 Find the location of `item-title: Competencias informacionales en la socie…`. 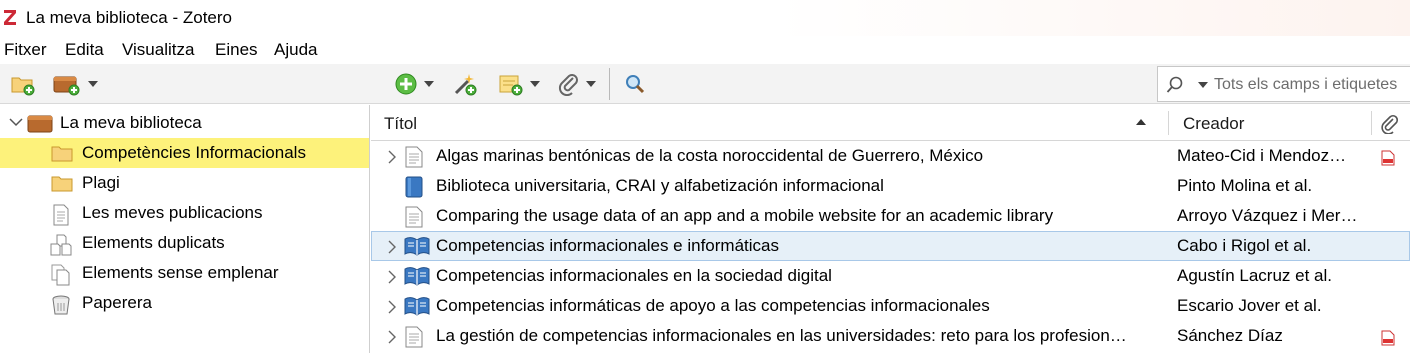

item-title: Competencias informacionales en la socie… is located at coordinates (634, 275).